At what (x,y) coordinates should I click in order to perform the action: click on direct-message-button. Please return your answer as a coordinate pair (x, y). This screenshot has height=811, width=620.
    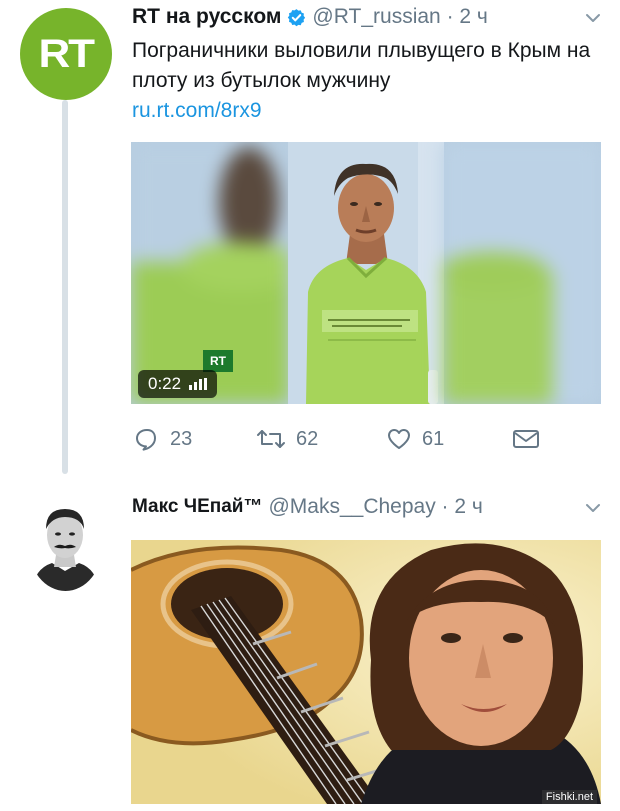
    Looking at the image, I should click on (526, 439).